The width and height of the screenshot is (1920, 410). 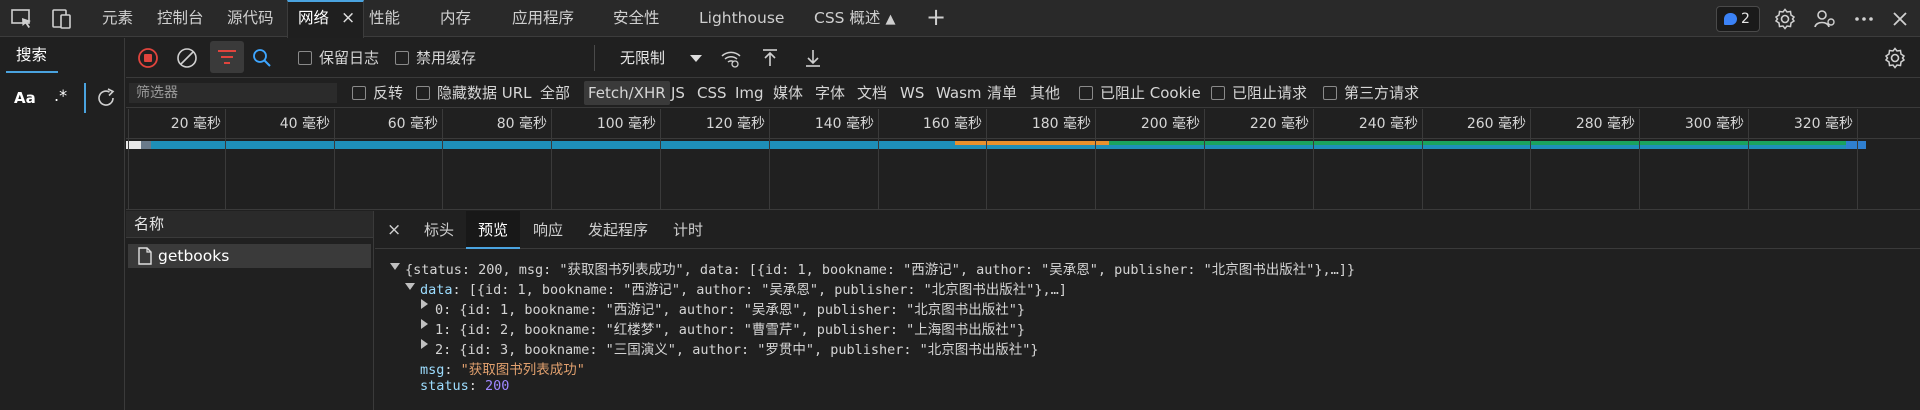 I want to click on chevron-down-icon, so click(x=696, y=58).